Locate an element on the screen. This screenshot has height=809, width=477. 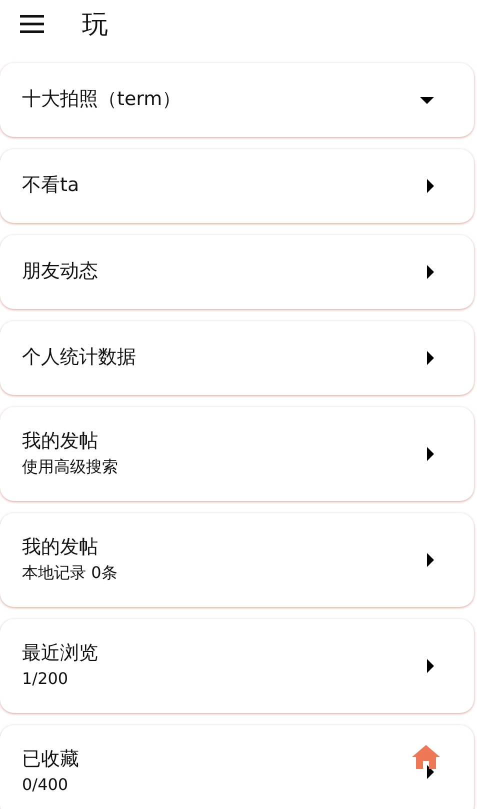
item-subtitle: 0/400 is located at coordinates (46, 785).